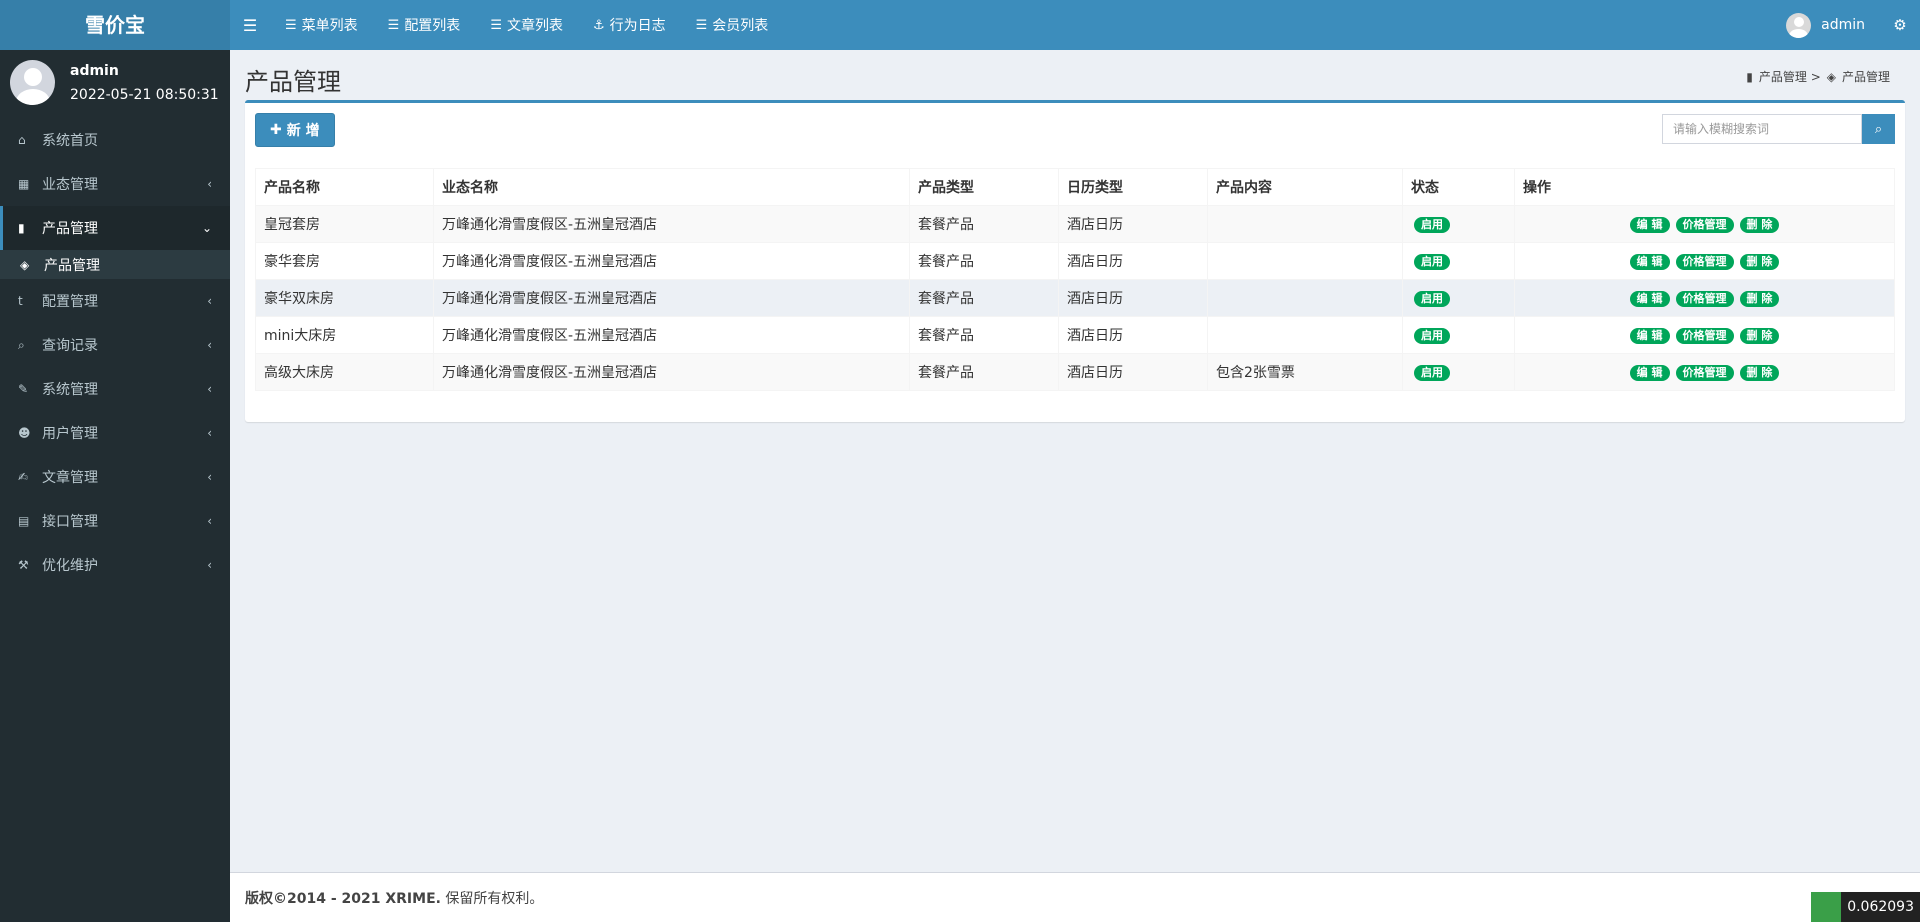 Image resolution: width=1920 pixels, height=922 pixels. What do you see at coordinates (1826, 907) in the screenshot?
I see `debug-logo-icon` at bounding box center [1826, 907].